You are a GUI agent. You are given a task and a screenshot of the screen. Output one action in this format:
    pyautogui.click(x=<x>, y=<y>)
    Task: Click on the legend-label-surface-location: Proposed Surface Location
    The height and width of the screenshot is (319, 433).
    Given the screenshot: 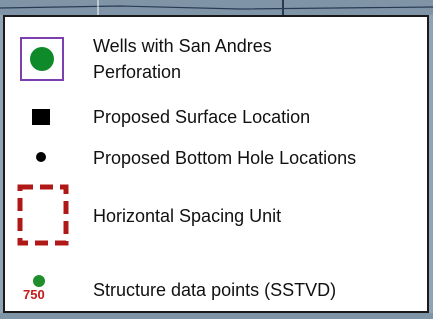 What is the action you would take?
    pyautogui.click(x=202, y=117)
    